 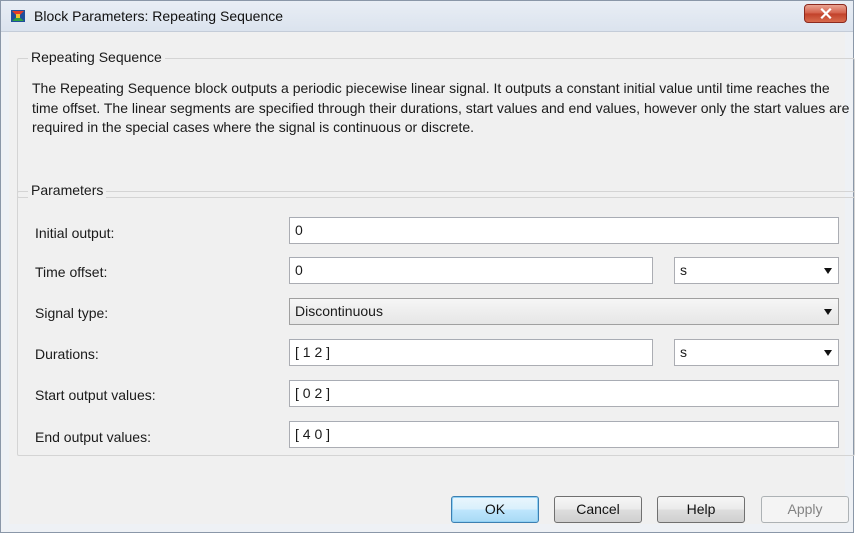 What do you see at coordinates (756, 270) in the screenshot?
I see `time-offset-unit-select: s` at bounding box center [756, 270].